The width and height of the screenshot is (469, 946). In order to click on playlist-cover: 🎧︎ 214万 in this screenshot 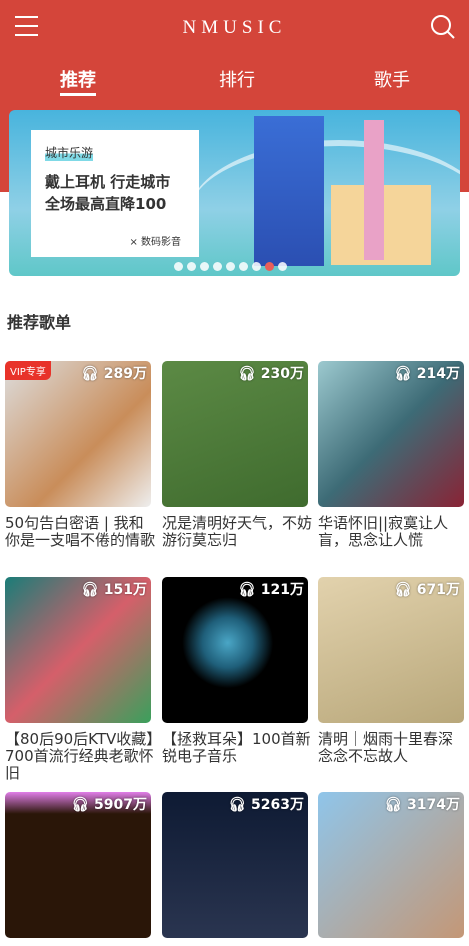, I will do `click(391, 434)`.